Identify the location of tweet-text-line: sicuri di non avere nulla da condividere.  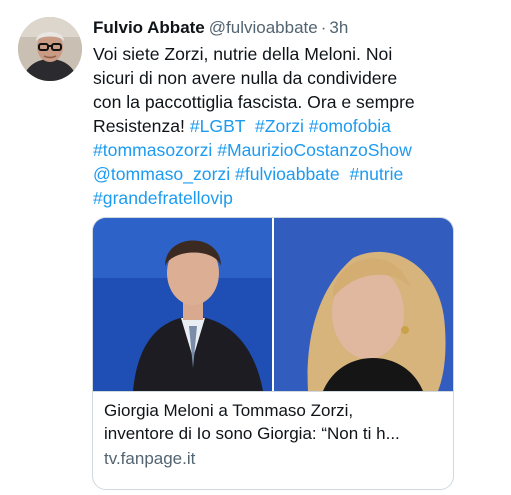
(268, 78).